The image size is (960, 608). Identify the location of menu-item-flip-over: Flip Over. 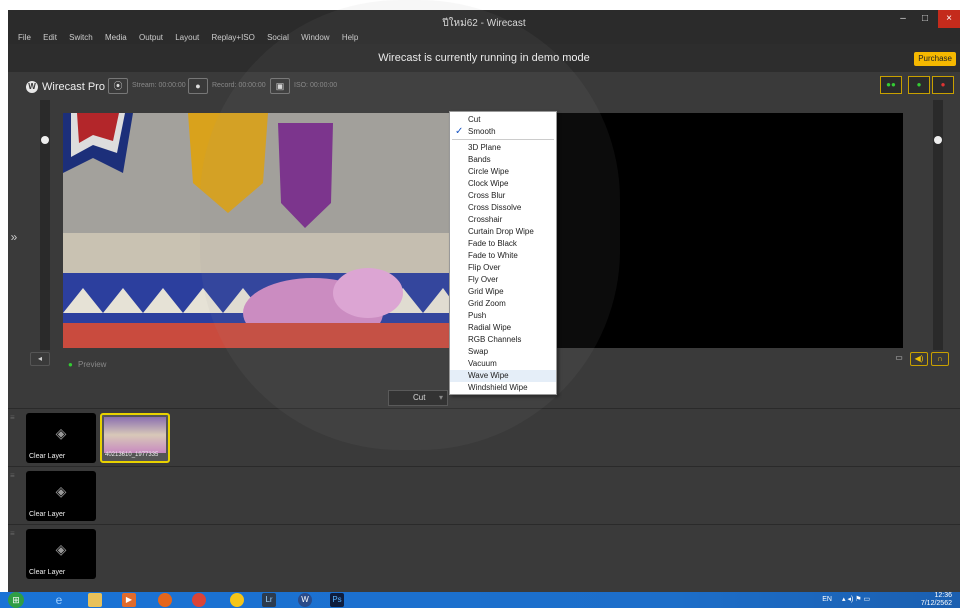
(503, 268).